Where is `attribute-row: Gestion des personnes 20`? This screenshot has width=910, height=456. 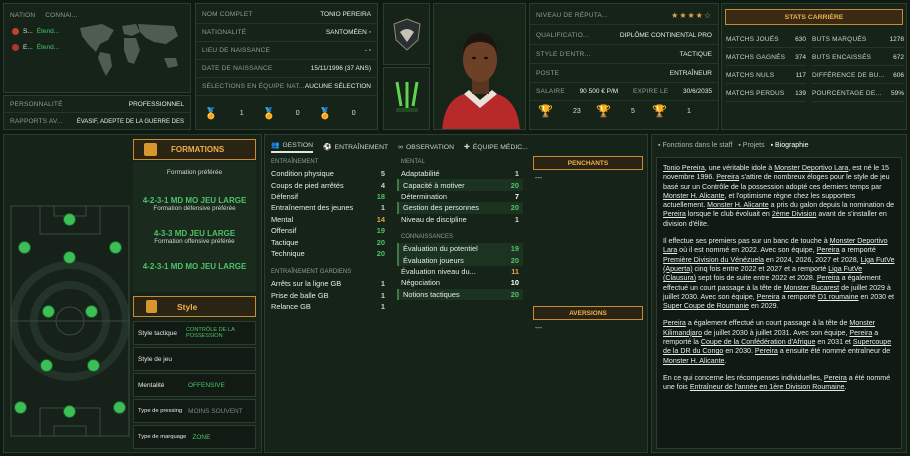 attribute-row: Gestion des personnes 20 is located at coordinates (460, 208).